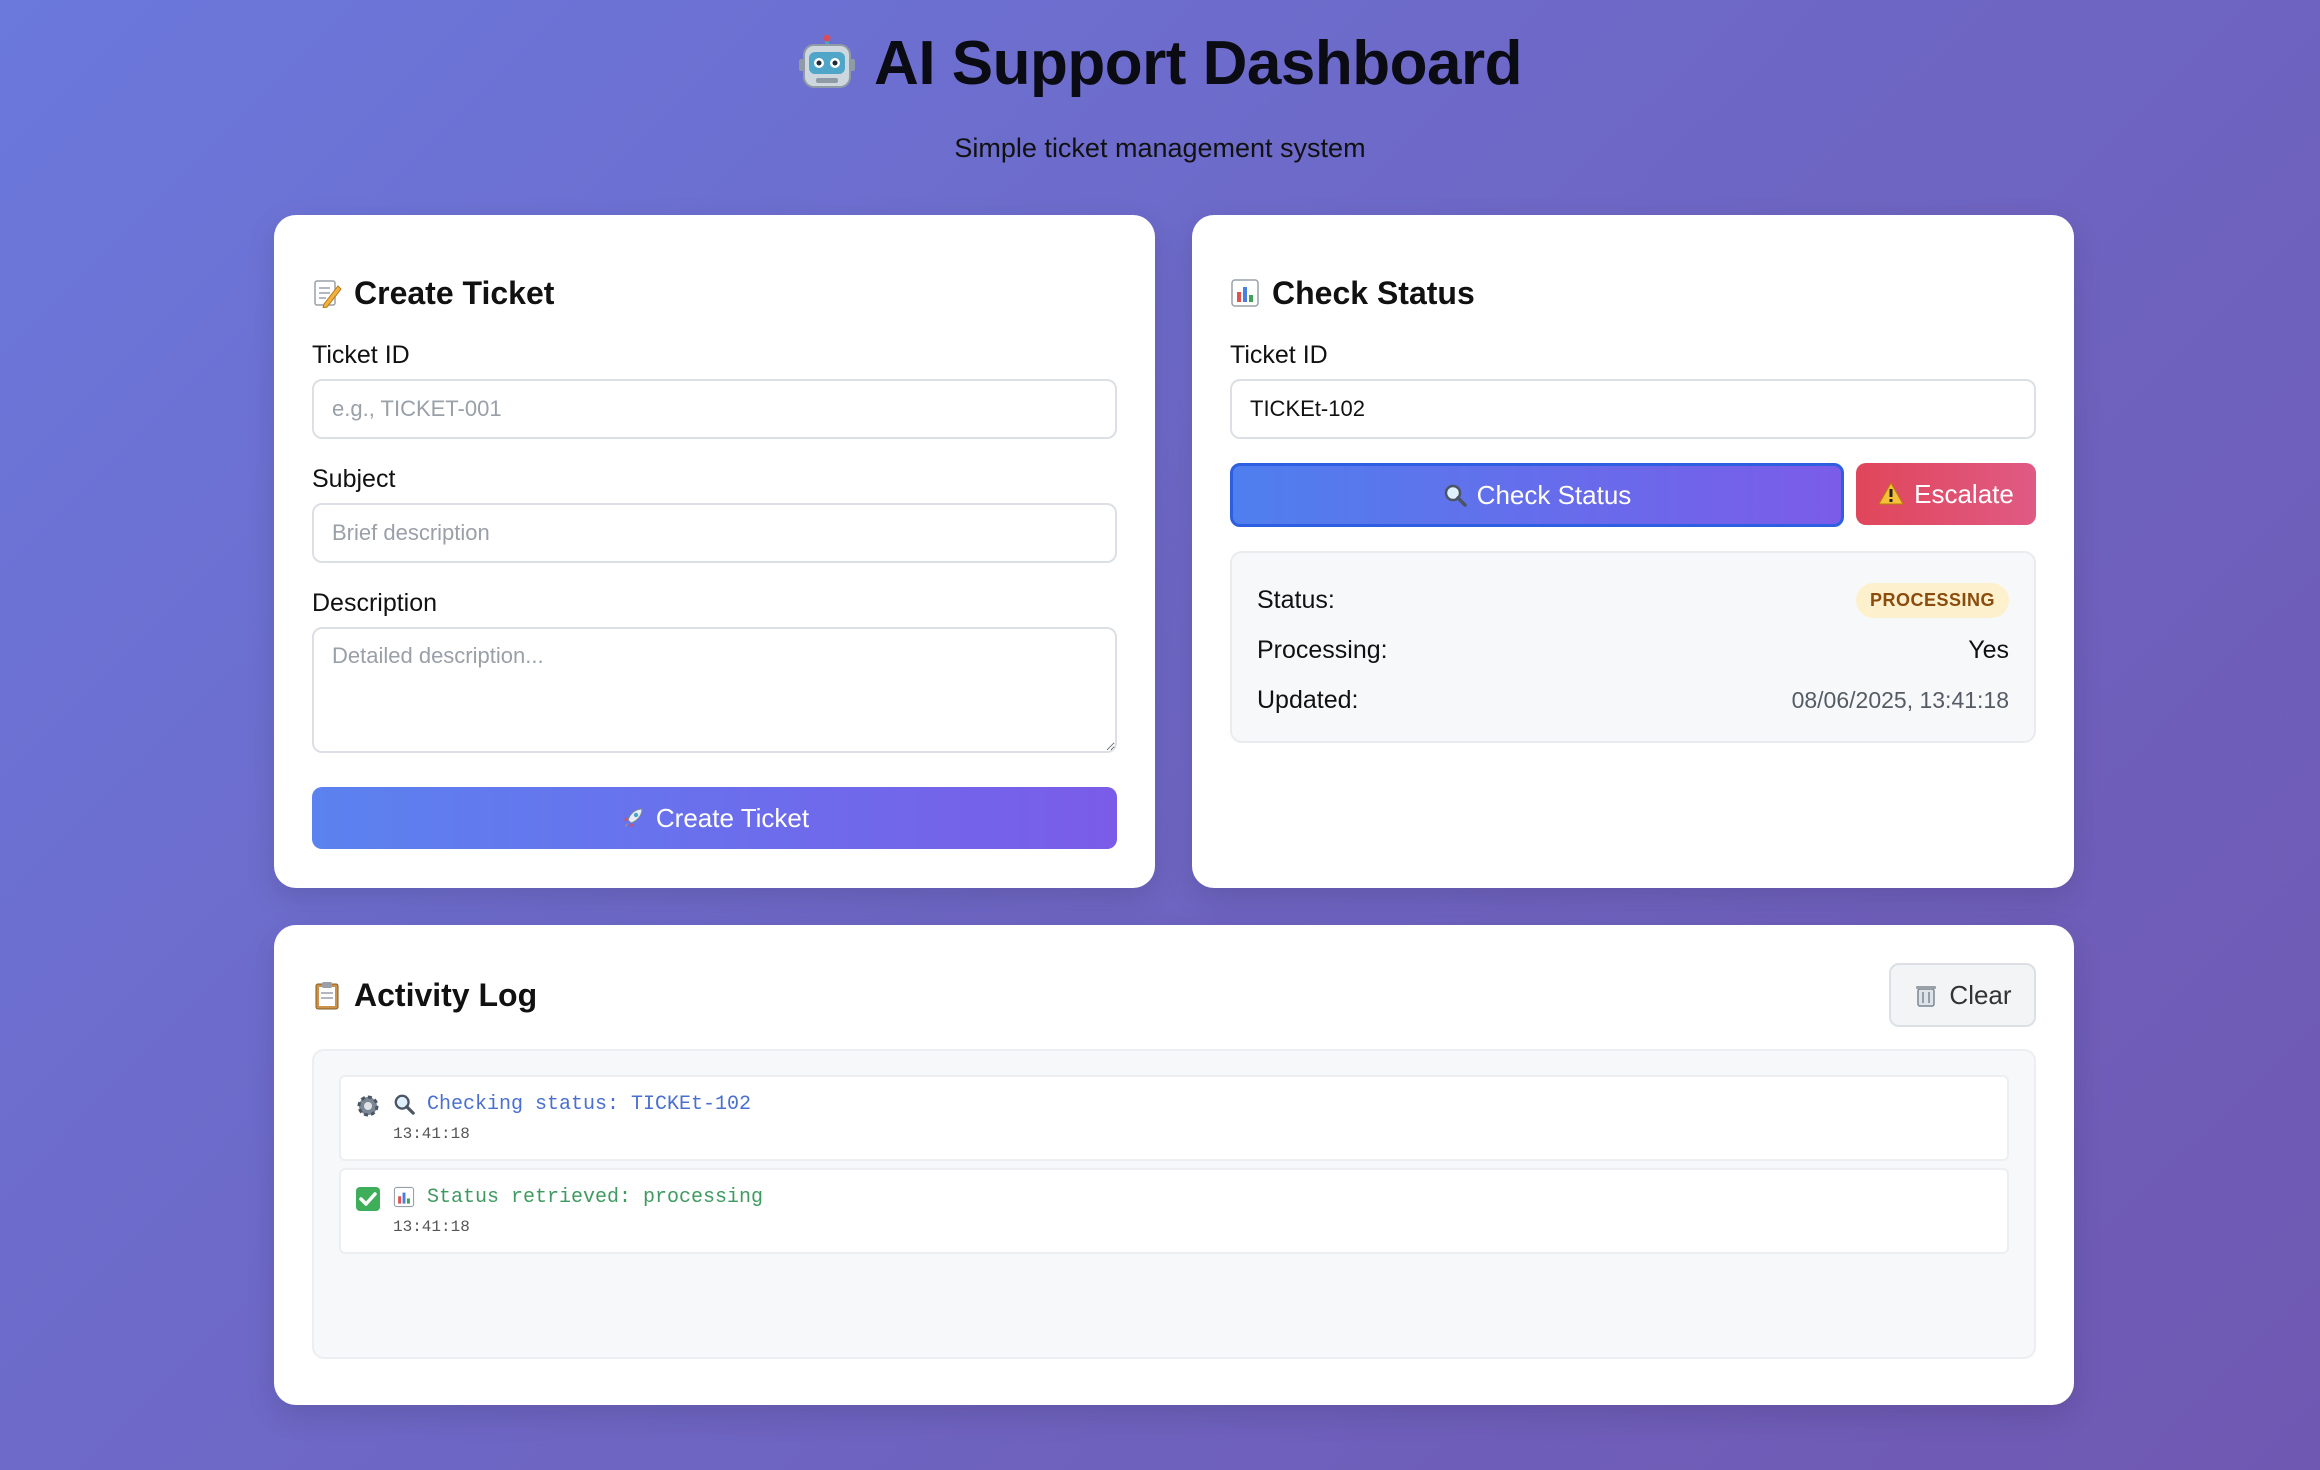  Describe the element at coordinates (1279, 355) in the screenshot. I see `status-ticket-id-label: Ticket ID` at that location.